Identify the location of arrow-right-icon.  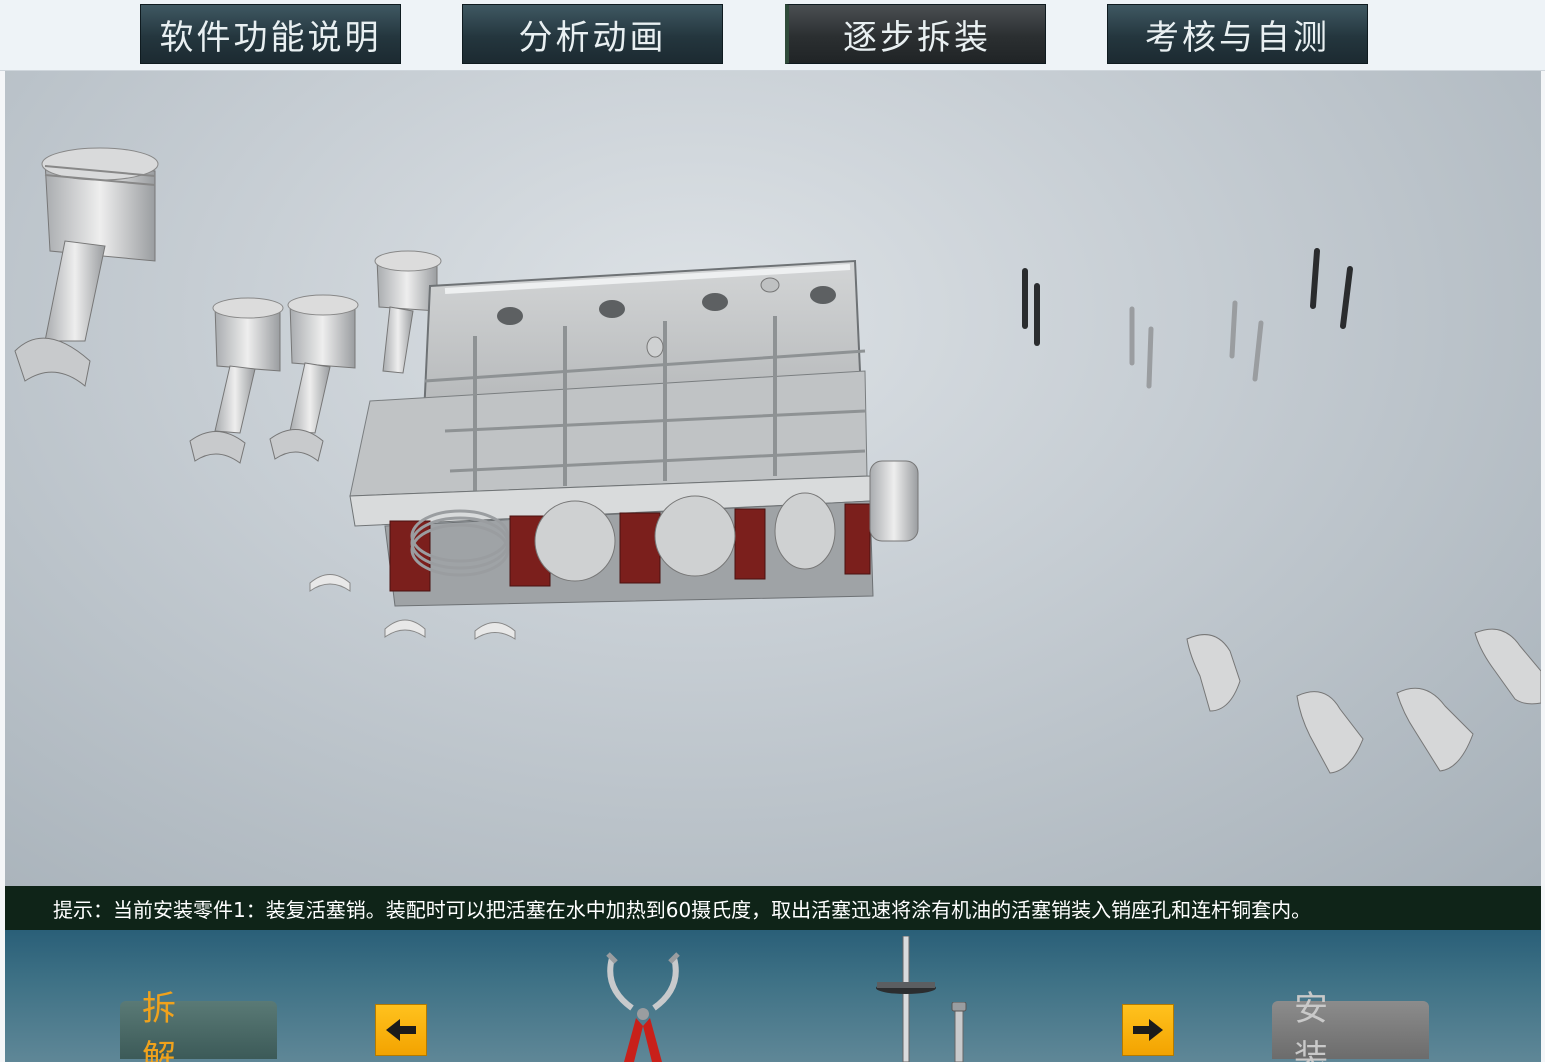
(1148, 1030).